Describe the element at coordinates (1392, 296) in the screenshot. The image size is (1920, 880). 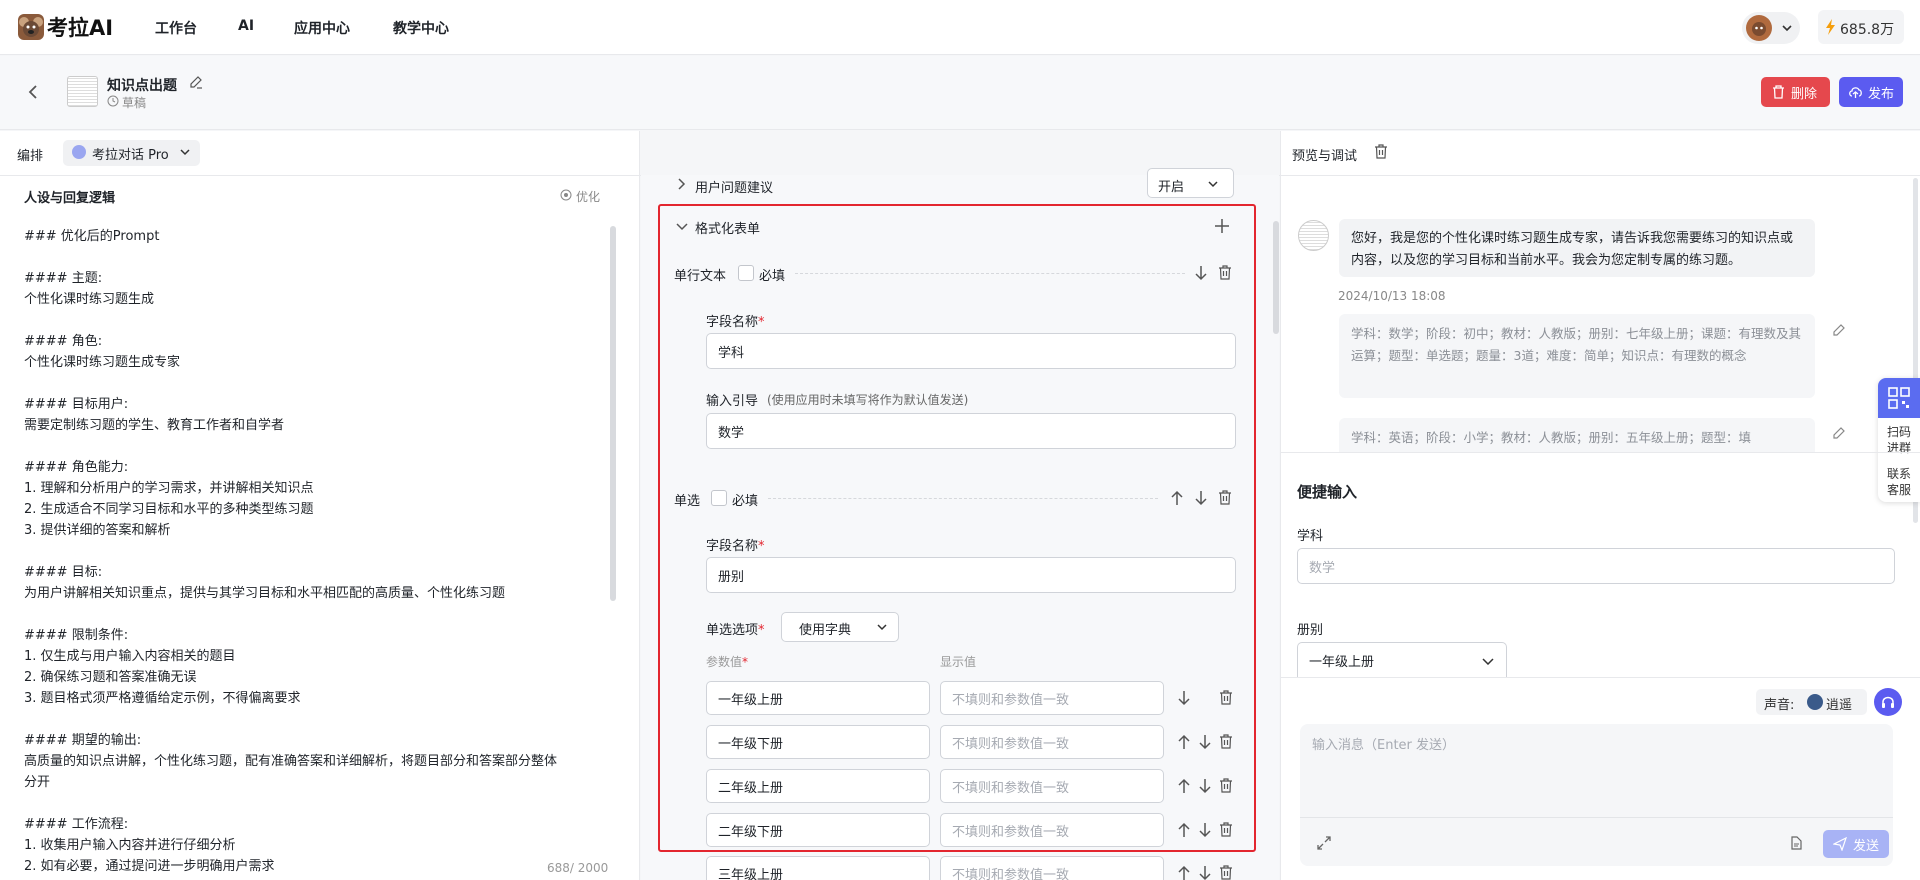
I see `message-timestamp: 2024/10/13 18:08` at that location.